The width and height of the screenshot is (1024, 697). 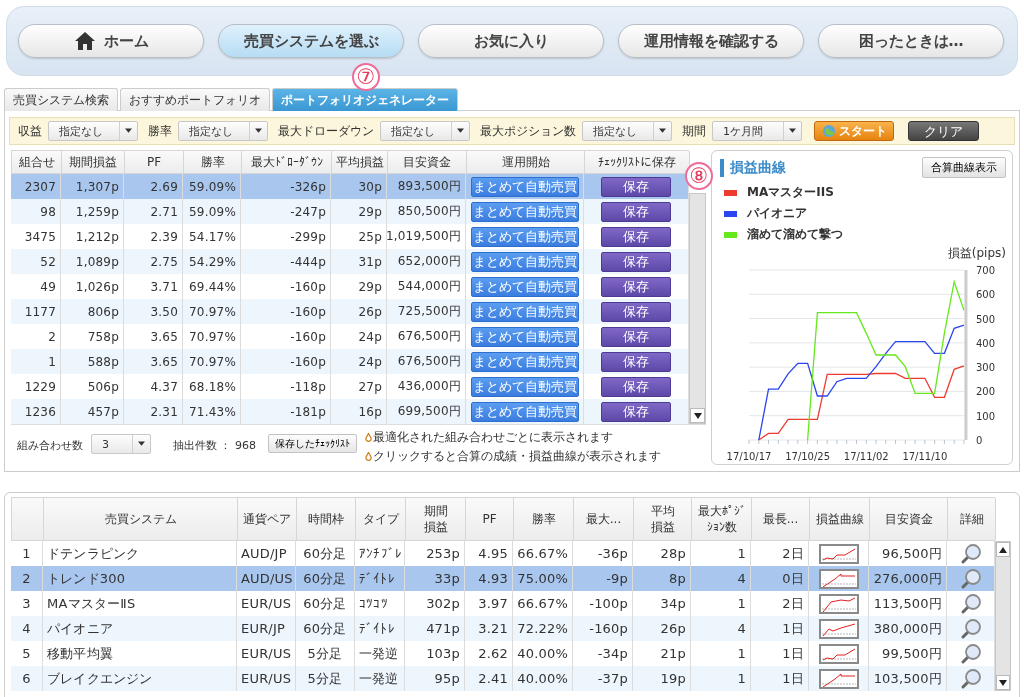 What do you see at coordinates (326, 131) in the screenshot?
I see `filter-label: 最大ドローダウン` at bounding box center [326, 131].